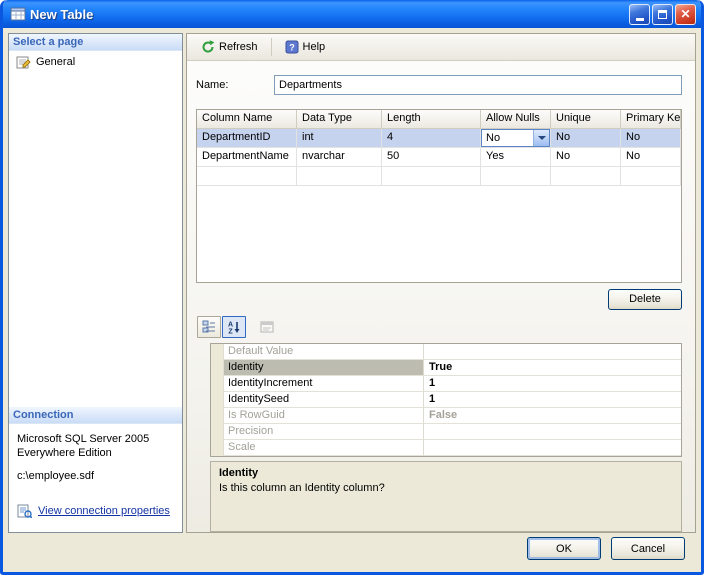  What do you see at coordinates (104, 511) in the screenshot?
I see `view-connection-properties-link: View connection properties` at bounding box center [104, 511].